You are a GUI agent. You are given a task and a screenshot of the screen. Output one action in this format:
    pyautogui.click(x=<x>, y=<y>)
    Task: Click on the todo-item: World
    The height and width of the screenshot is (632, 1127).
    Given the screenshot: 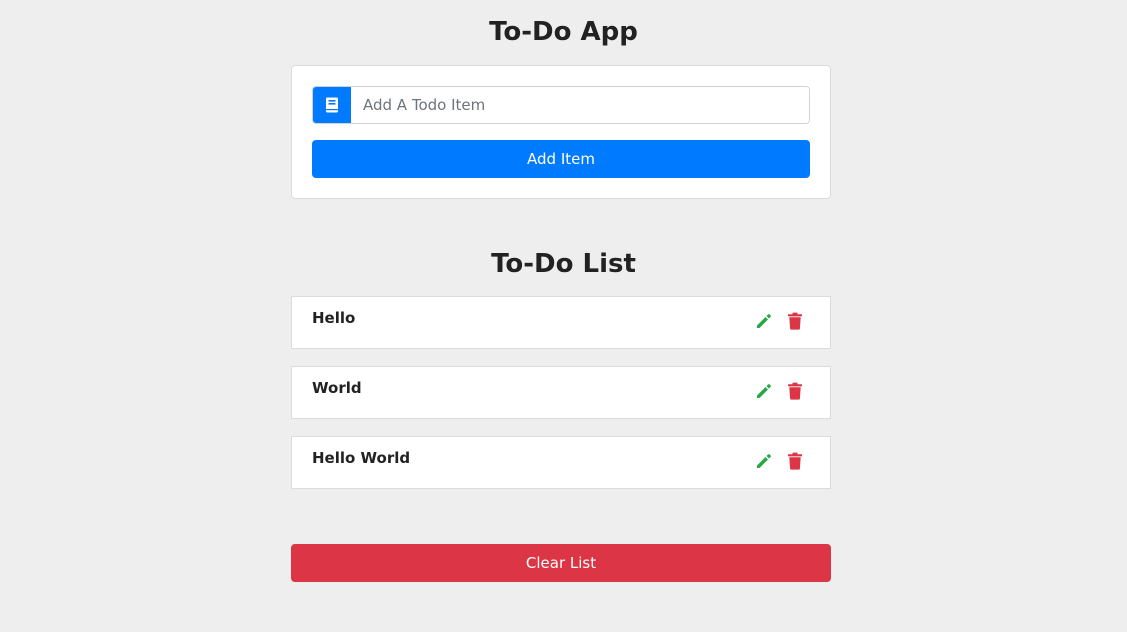 What is the action you would take?
    pyautogui.click(x=561, y=392)
    